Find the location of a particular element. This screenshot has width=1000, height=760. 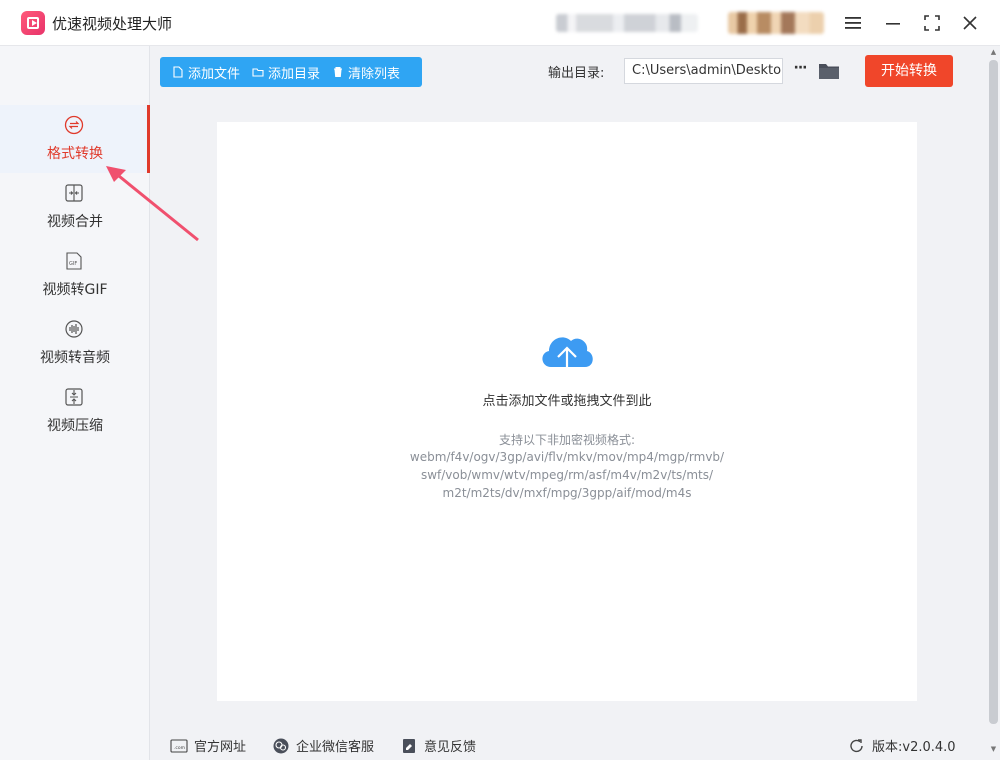

feedback-link: 意见反馈 is located at coordinates (438, 745).